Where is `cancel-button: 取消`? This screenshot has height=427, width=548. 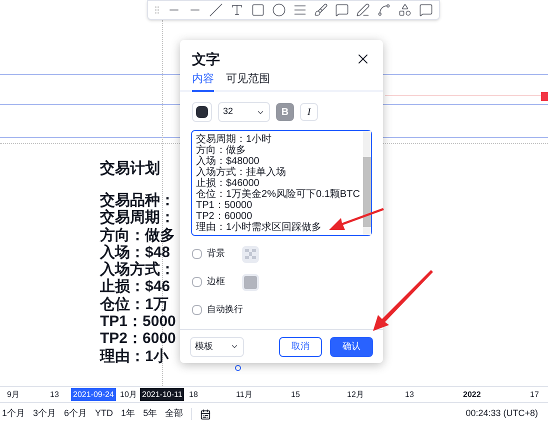
cancel-button: 取消 is located at coordinates (300, 346).